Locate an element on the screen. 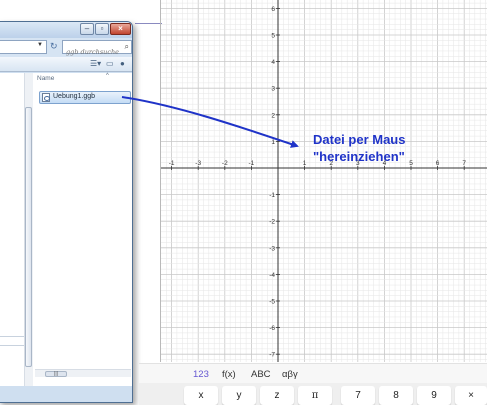  key-9: 9 is located at coordinates (434, 395).